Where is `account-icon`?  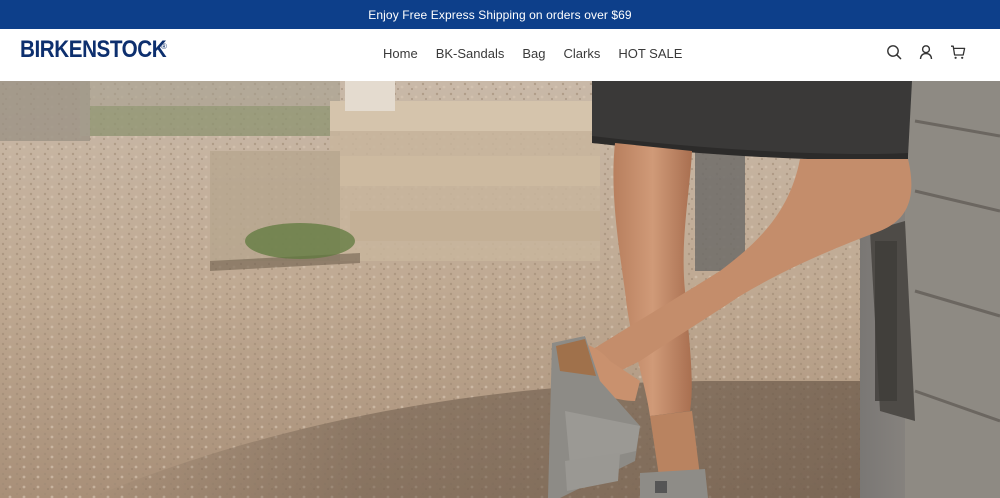
account-icon is located at coordinates (926, 52).